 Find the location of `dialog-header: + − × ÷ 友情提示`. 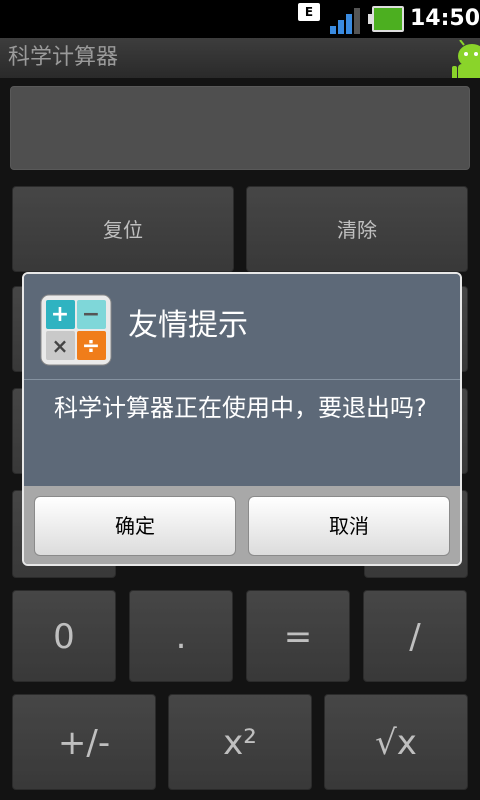

dialog-header: + − × ÷ 友情提示 is located at coordinates (242, 327).